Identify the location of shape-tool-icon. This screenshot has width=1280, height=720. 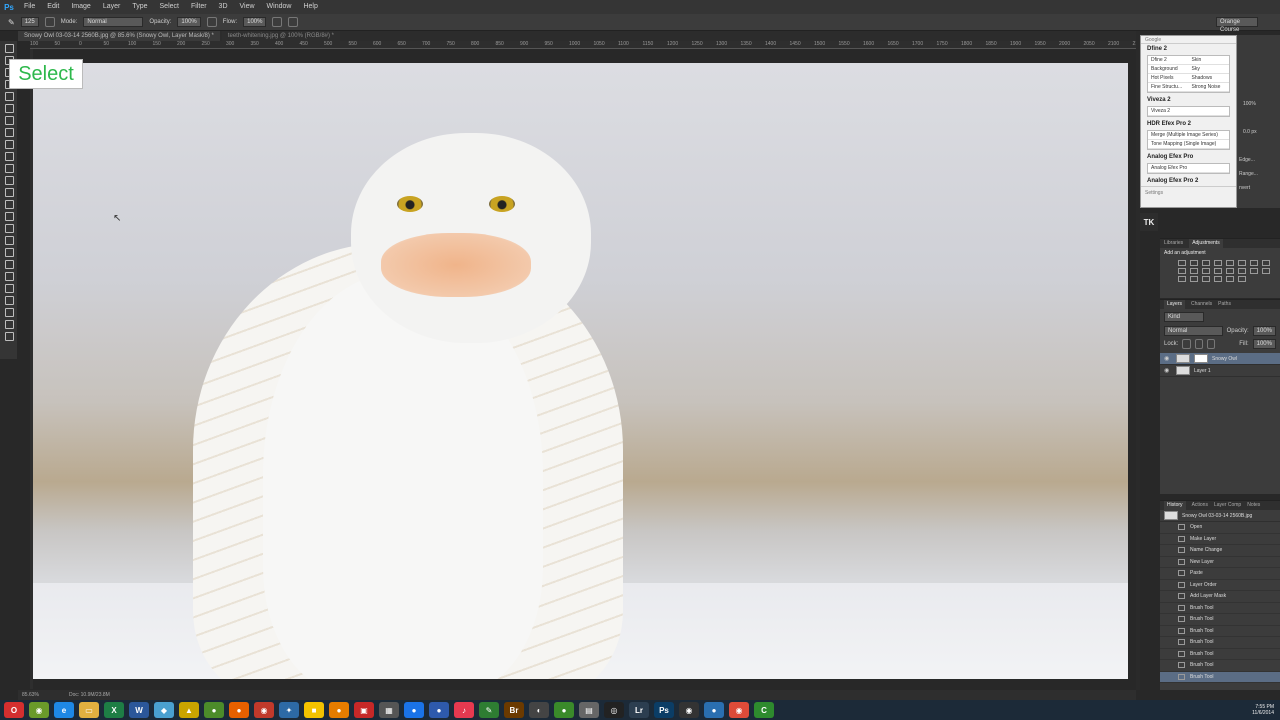
(8, 251).